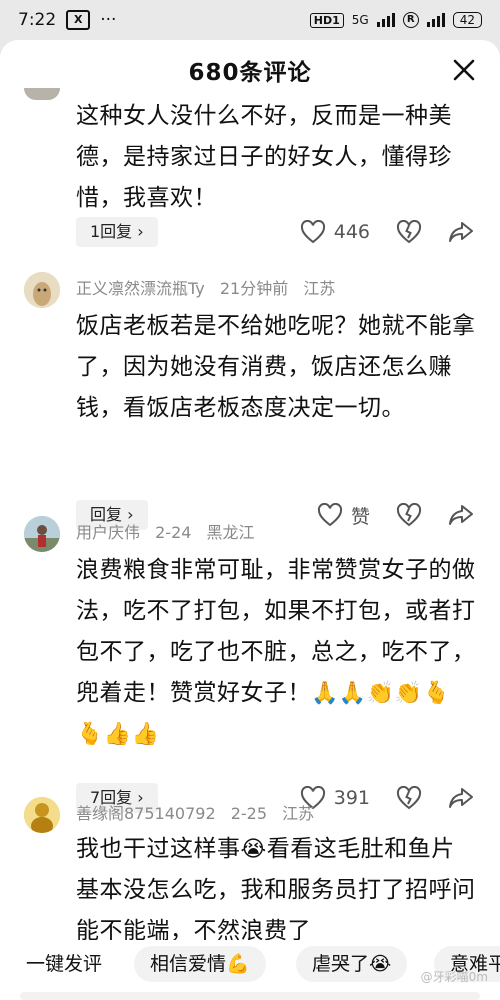 The width and height of the screenshot is (500, 1000). Describe the element at coordinates (343, 515) in the screenshot. I see `like-button: 赞` at that location.